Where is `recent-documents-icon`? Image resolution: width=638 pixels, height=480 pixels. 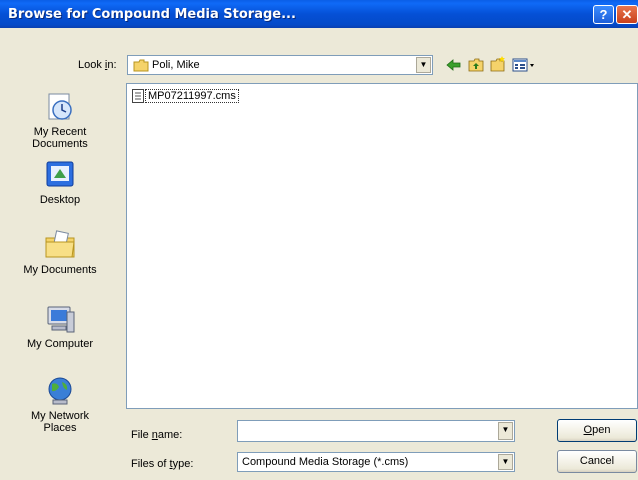 recent-documents-icon is located at coordinates (60, 107).